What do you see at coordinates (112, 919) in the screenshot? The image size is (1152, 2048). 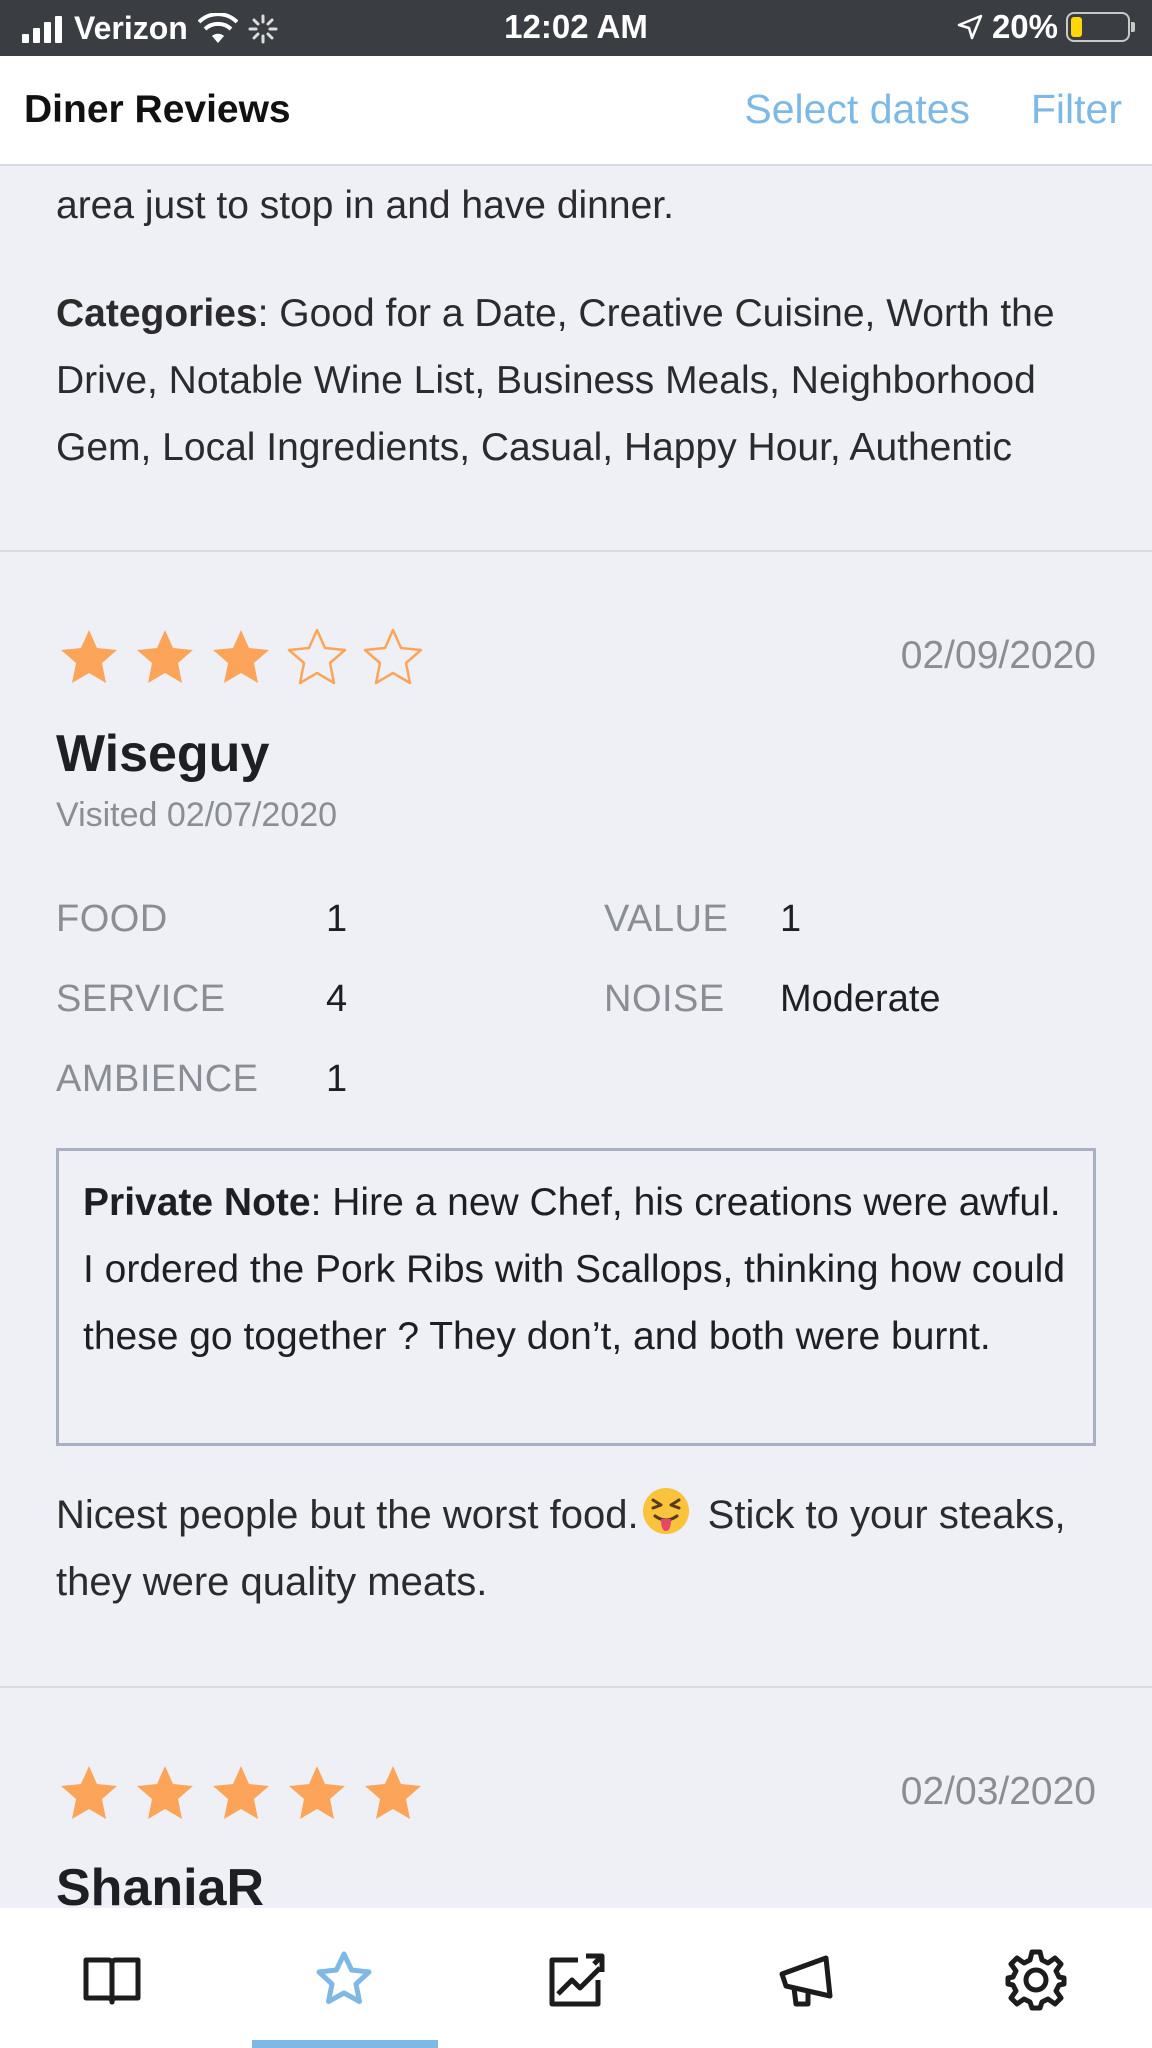 I see `food-label: FOOD` at bounding box center [112, 919].